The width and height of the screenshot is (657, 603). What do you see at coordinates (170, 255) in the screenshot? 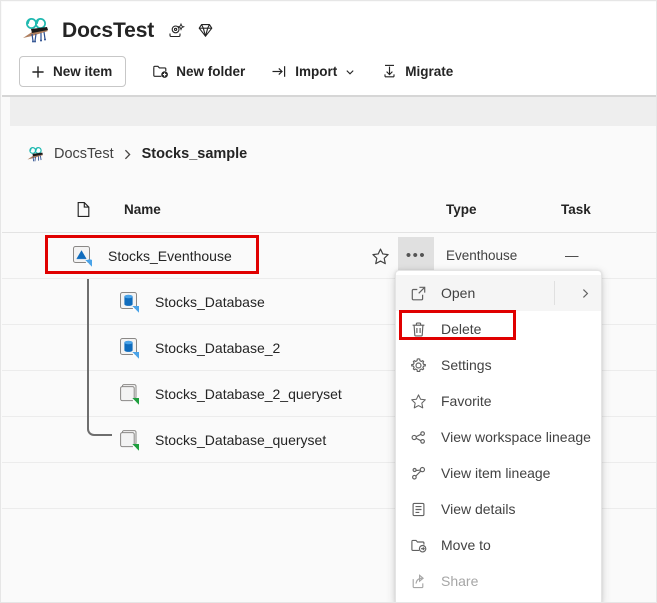
I see `item-name-label: Stocks_Eventhouse` at bounding box center [170, 255].